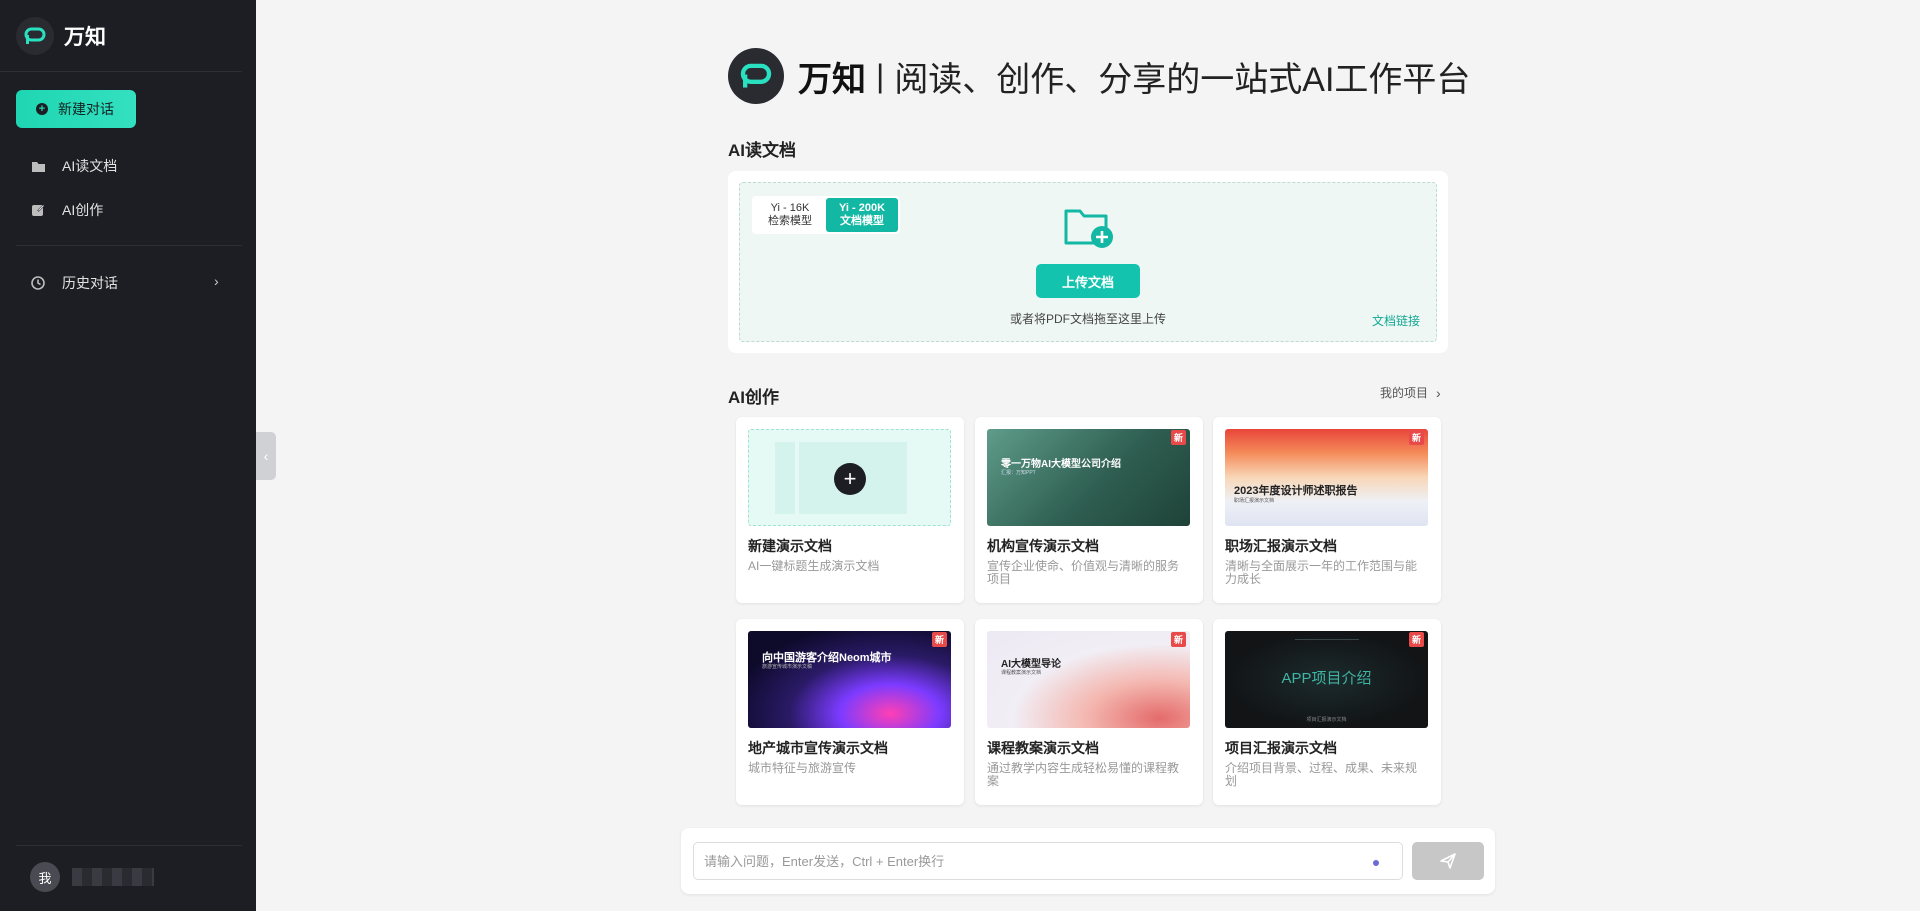 The image size is (1920, 911). Describe the element at coordinates (90, 283) in the screenshot. I see `sidebar-item-label: 历史对话` at that location.